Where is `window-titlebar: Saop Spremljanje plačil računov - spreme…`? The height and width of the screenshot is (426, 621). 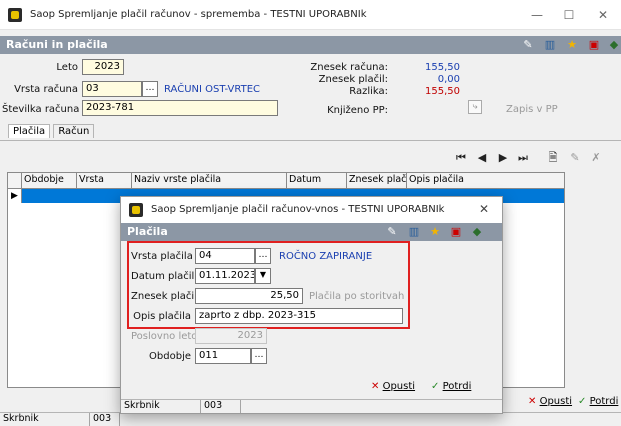
window-titlebar: Saop Spremljanje plačil računov - spreme… is located at coordinates (310, 15).